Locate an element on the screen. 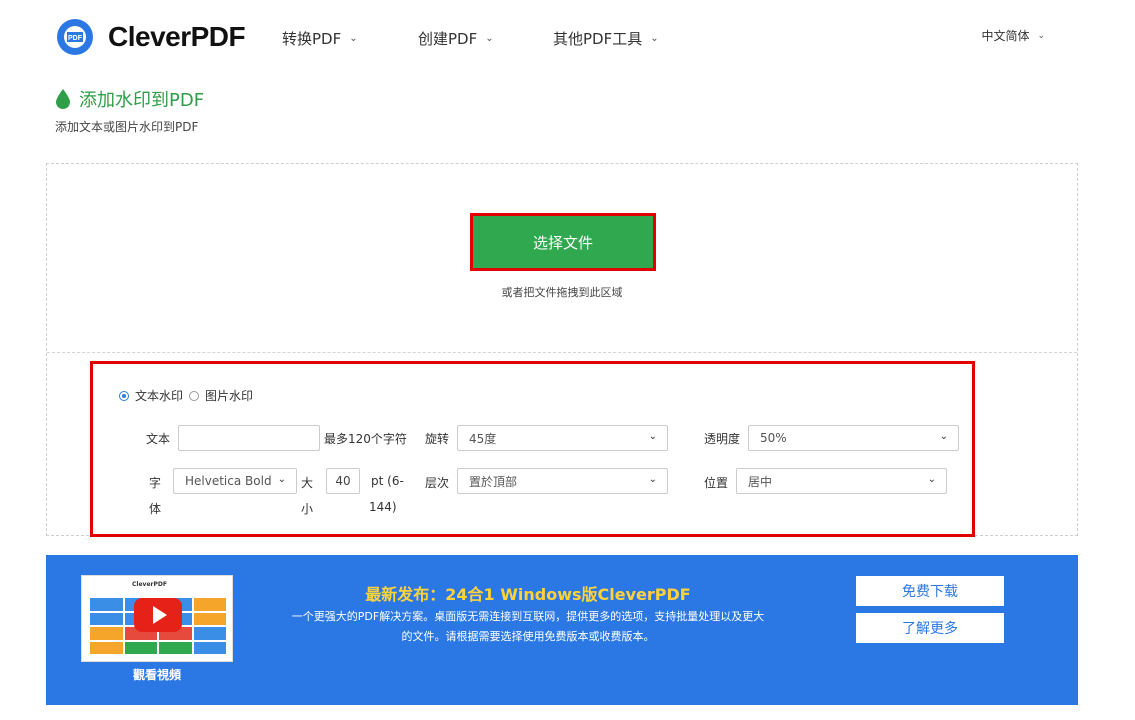 The height and width of the screenshot is (720, 1135). text-field-label: 文本 is located at coordinates (158, 439).